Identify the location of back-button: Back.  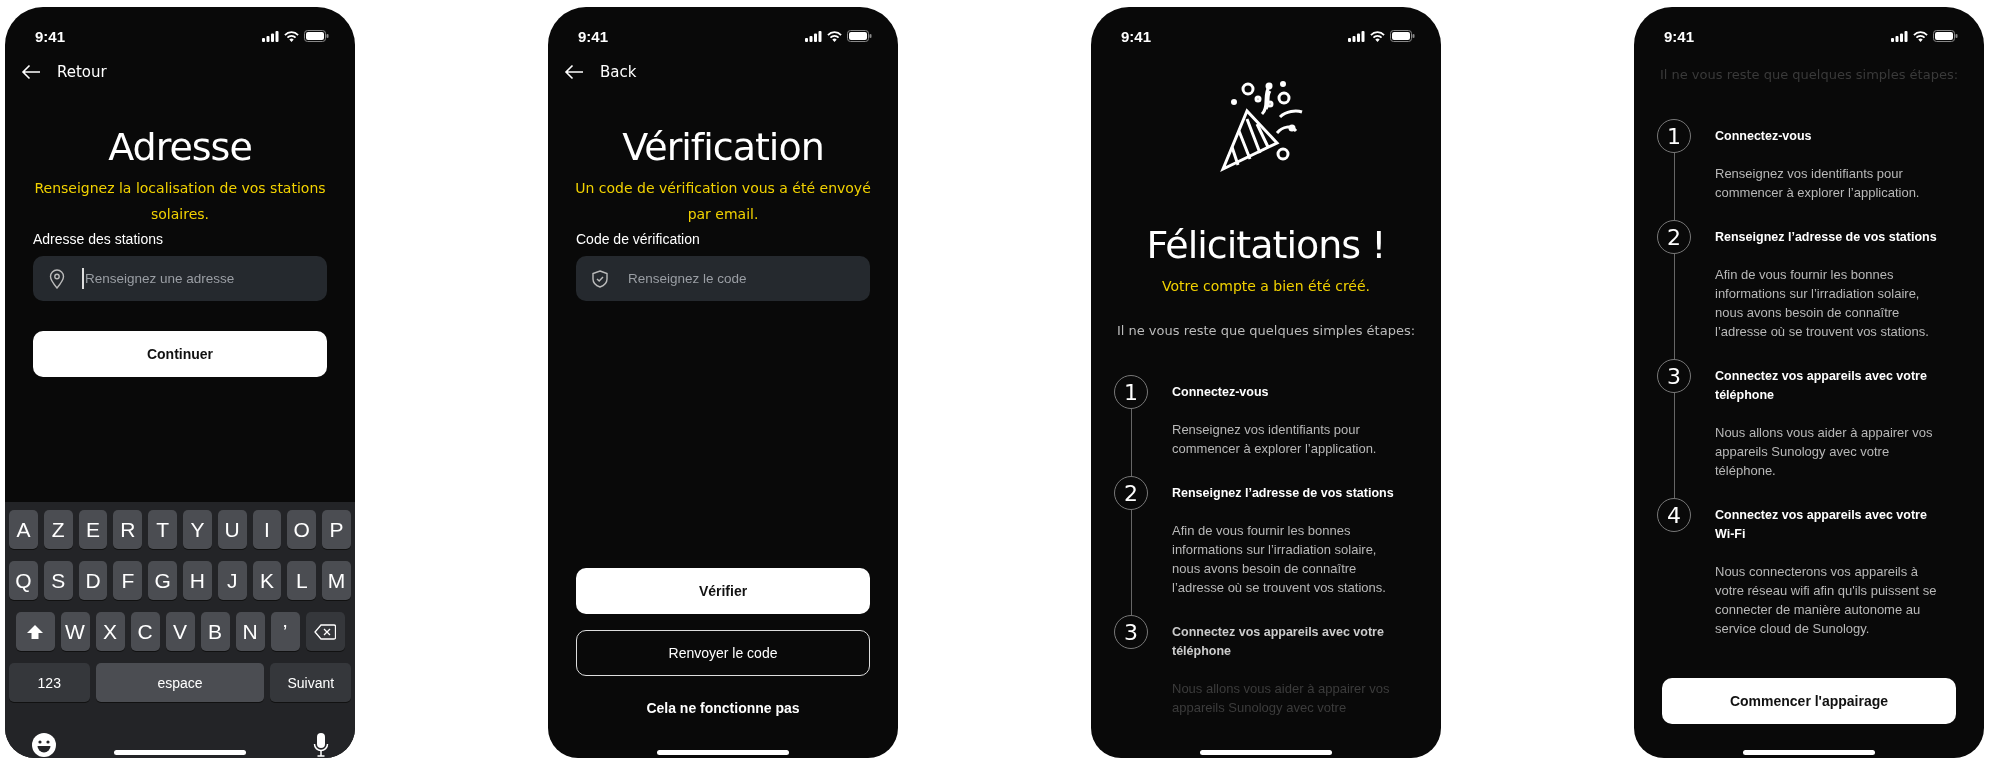
(600, 72).